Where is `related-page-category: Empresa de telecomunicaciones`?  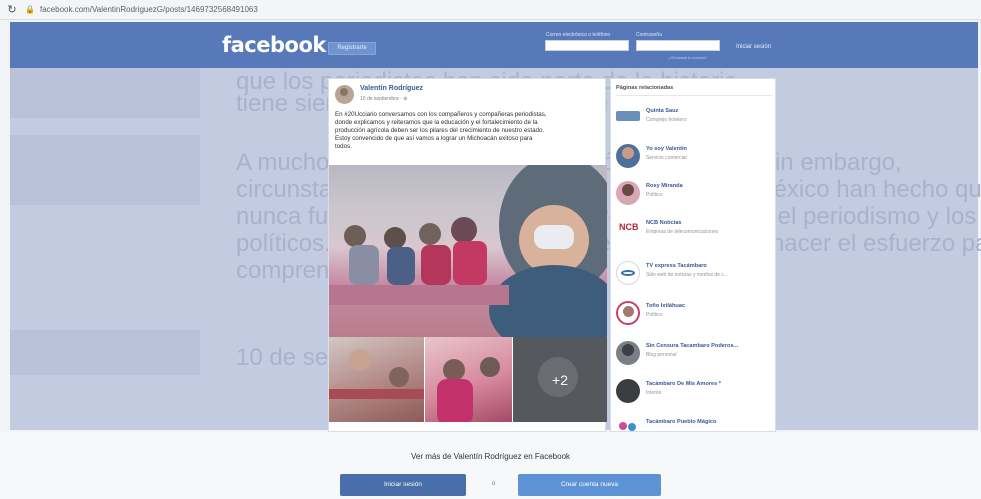
related-page-category: Empresa de telecomunicaciones is located at coordinates (682, 232).